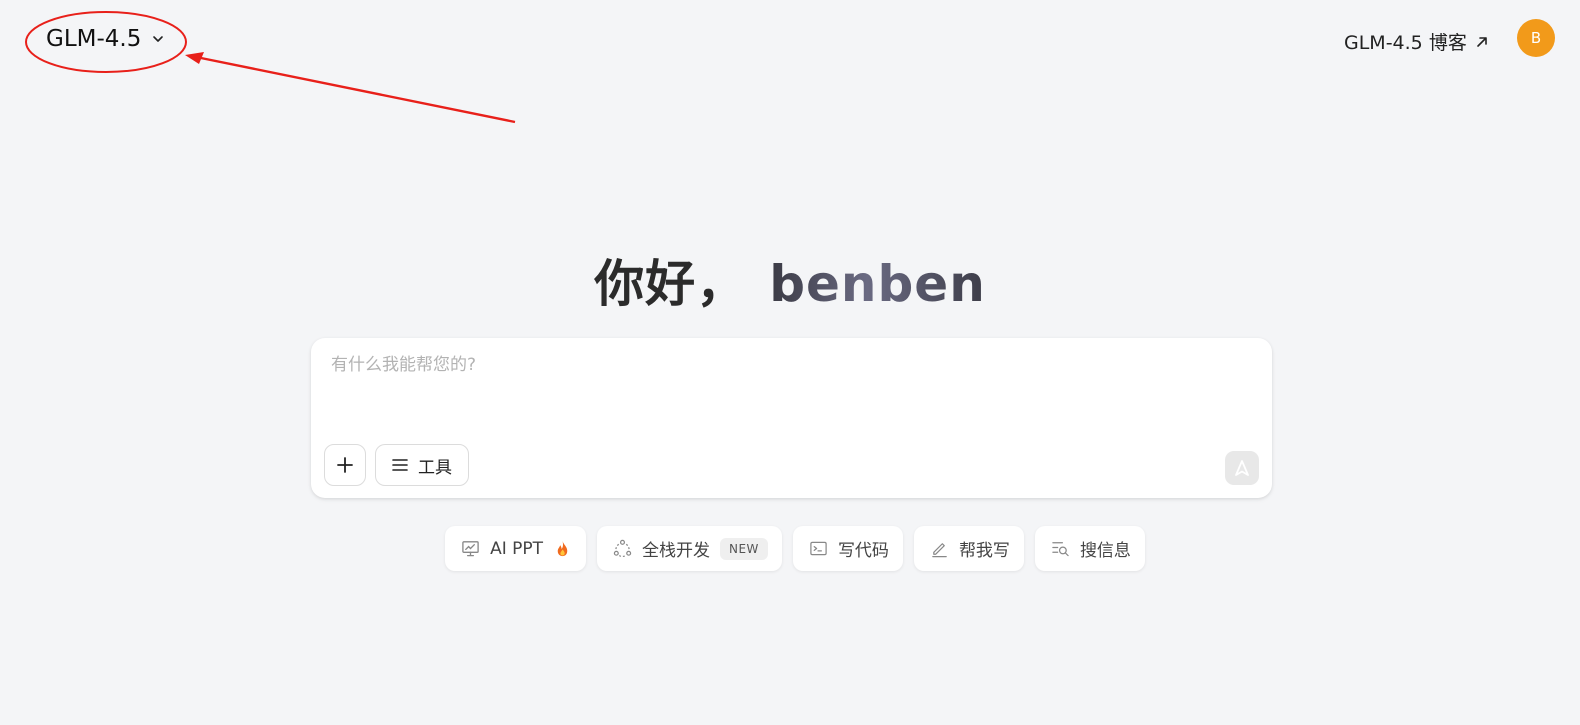 The height and width of the screenshot is (725, 1580). I want to click on chip-help-write: 帮我写, so click(968, 548).